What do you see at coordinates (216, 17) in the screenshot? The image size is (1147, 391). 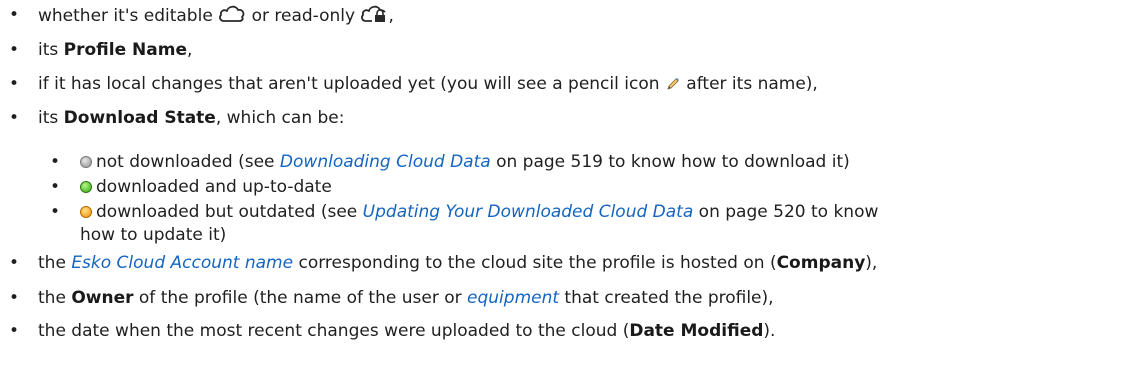 I see `list-item-text: whether it's editable or read-only ,` at bounding box center [216, 17].